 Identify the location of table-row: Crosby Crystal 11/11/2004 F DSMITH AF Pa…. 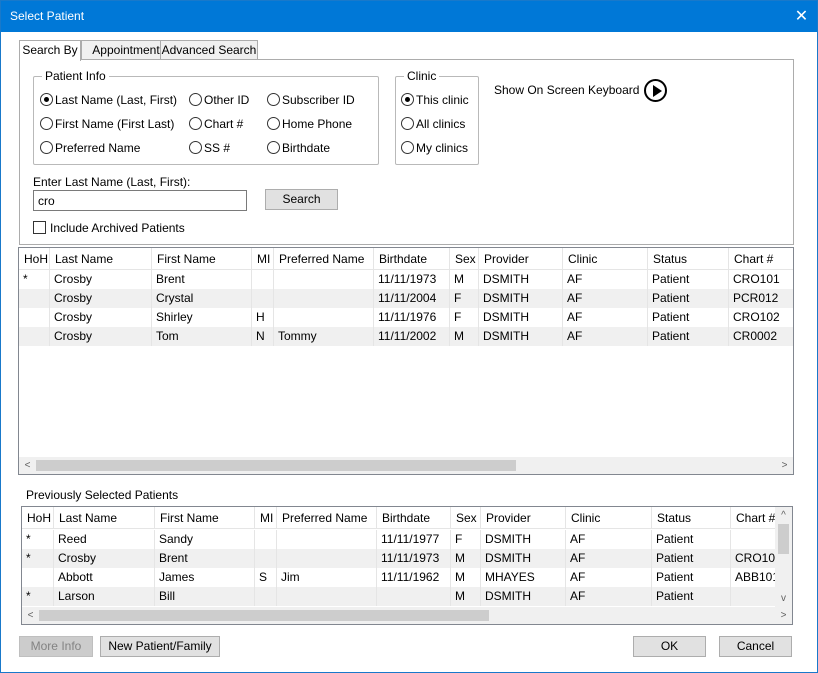
(406, 298).